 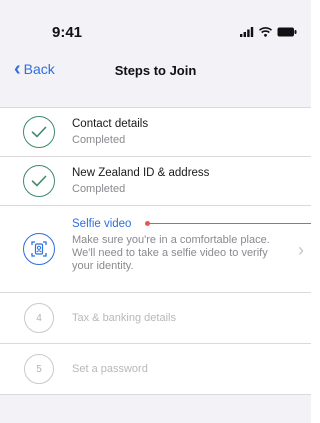 I want to click on selfie-scan-icon, so click(x=39, y=249).